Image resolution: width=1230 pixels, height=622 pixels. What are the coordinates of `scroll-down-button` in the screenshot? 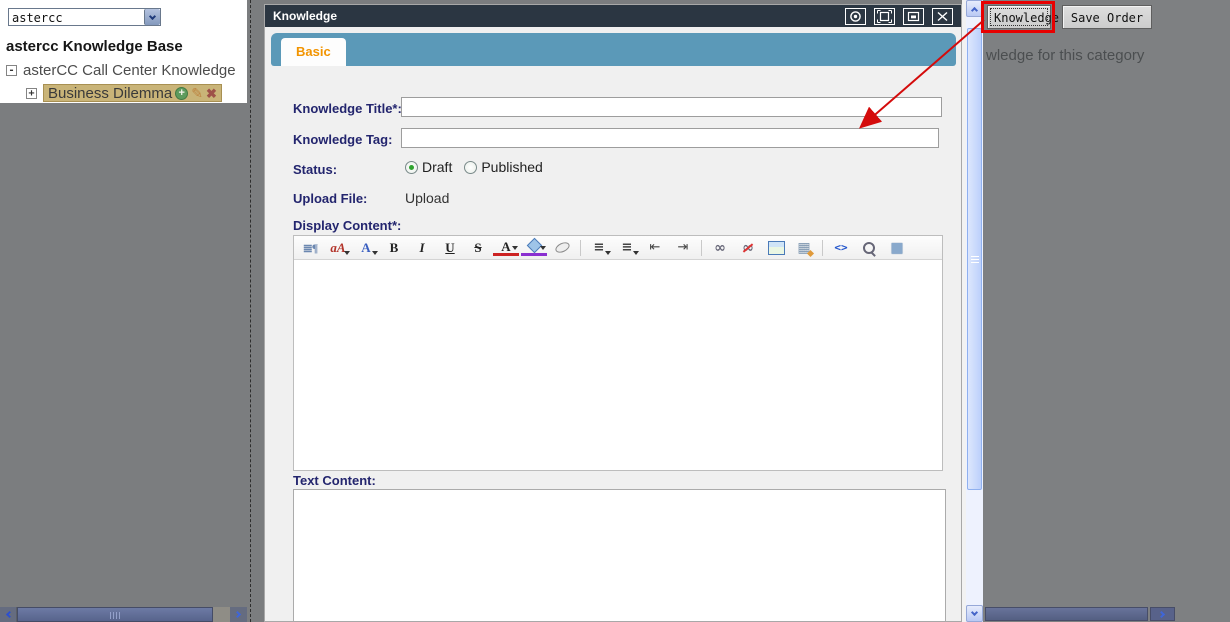 It's located at (974, 613).